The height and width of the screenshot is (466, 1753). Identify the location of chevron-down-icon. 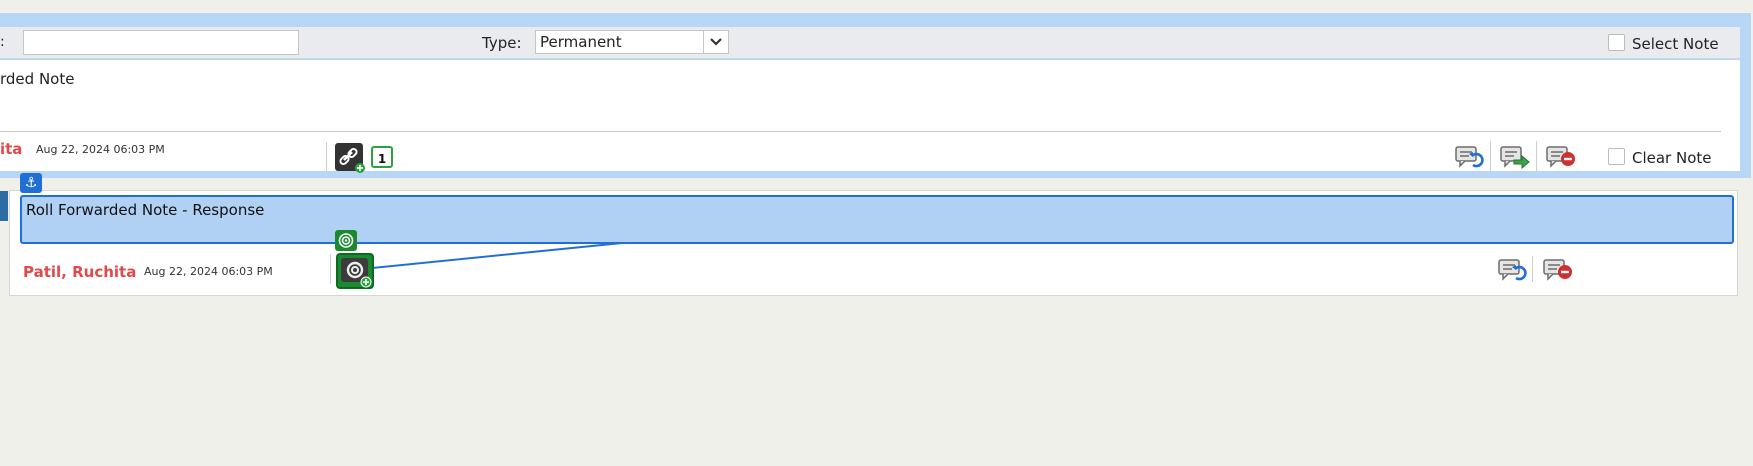
(715, 42).